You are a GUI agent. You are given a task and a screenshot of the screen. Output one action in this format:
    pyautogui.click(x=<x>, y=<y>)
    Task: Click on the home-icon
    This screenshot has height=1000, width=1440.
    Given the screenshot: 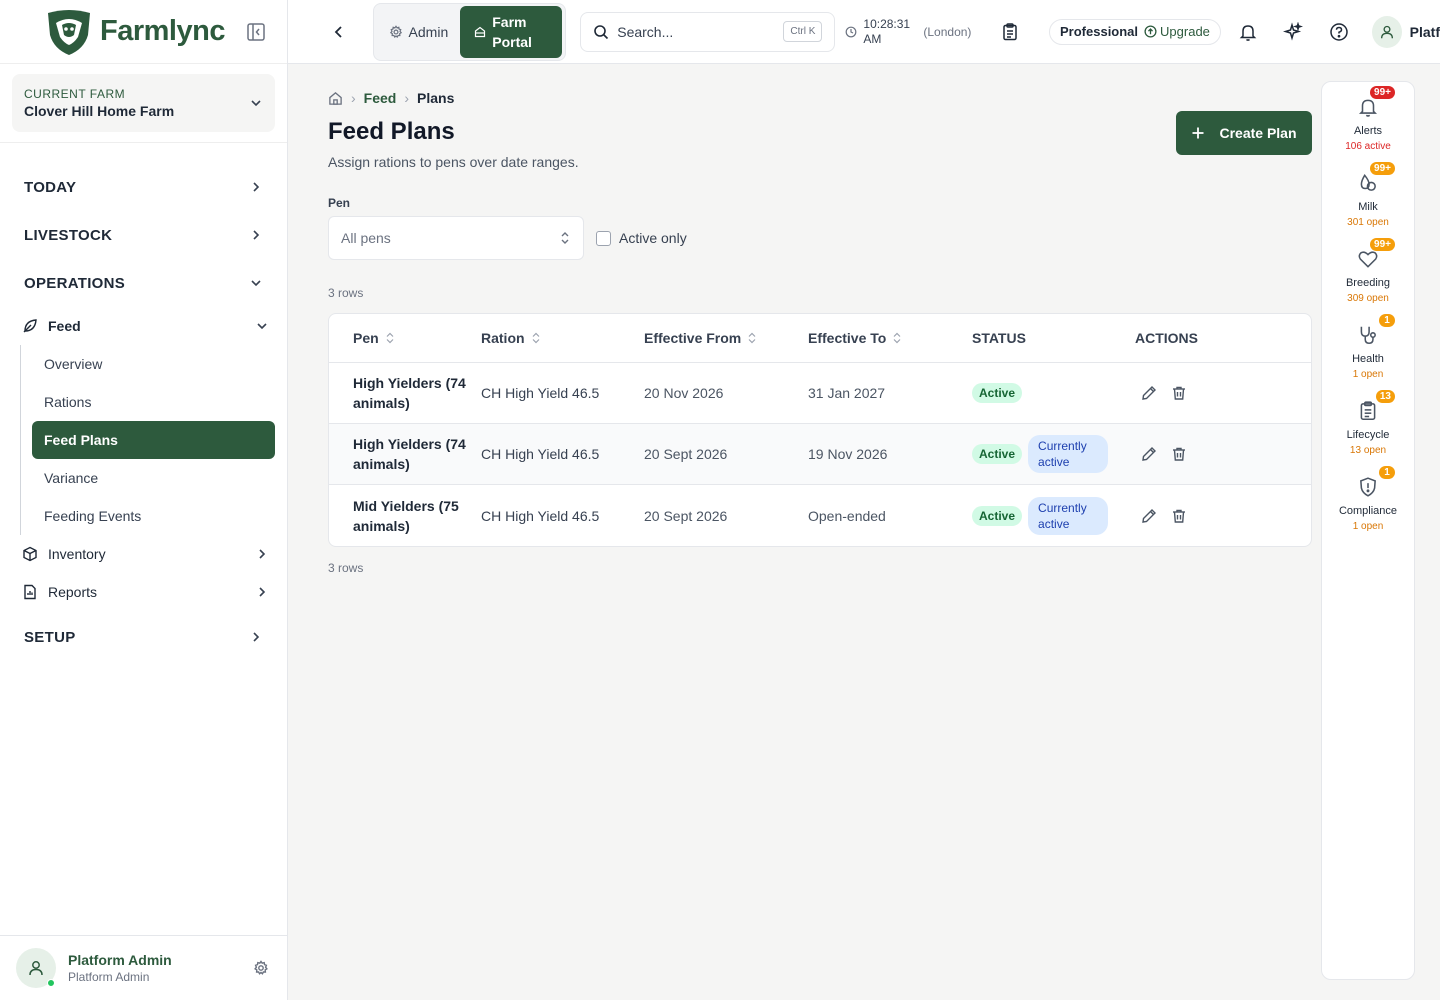 What is the action you would take?
    pyautogui.click(x=335, y=98)
    